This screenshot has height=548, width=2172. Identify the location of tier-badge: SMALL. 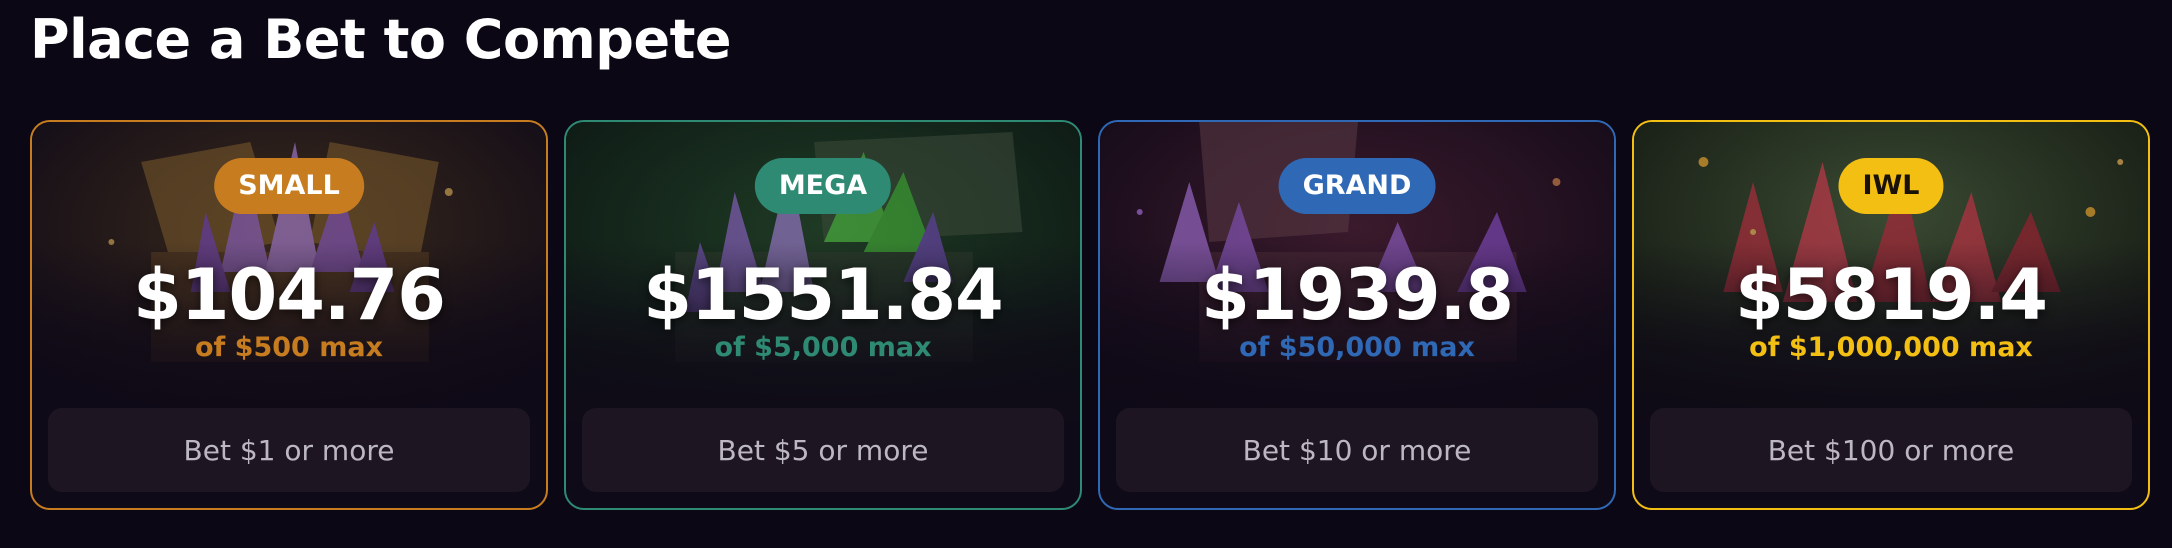
(289, 186).